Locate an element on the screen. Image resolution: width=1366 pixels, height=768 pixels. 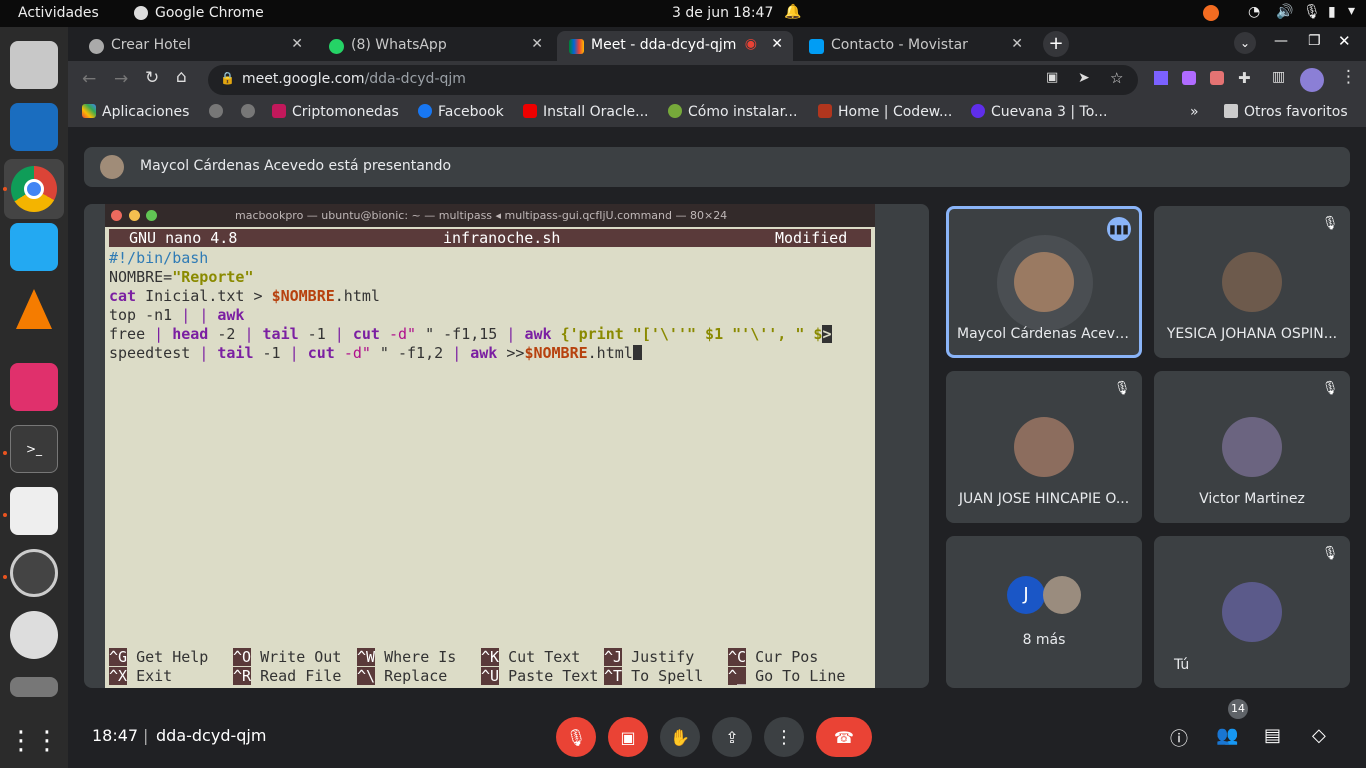
software-center-icon is located at coordinates (34, 573).